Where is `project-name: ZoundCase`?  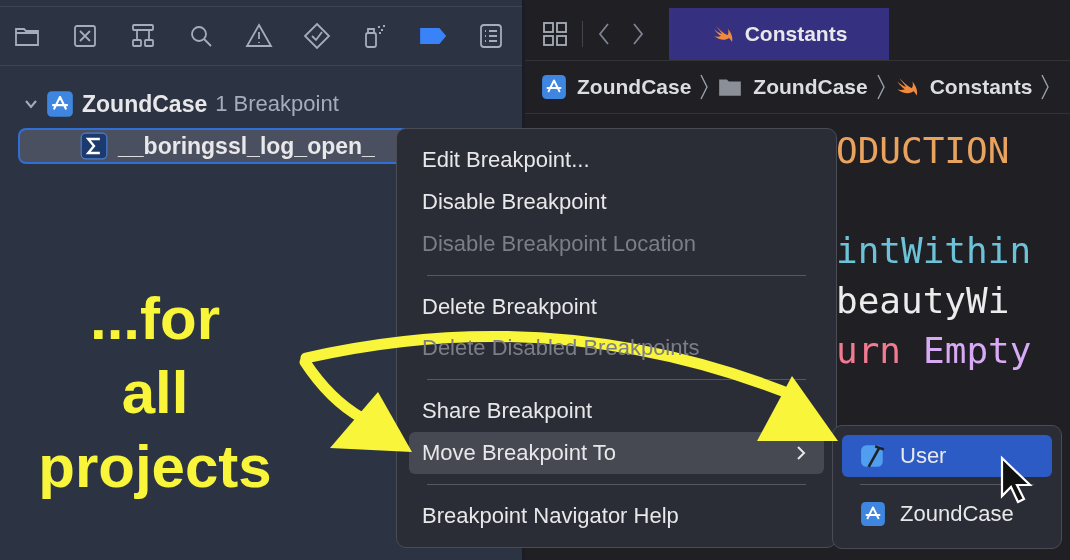 project-name: ZoundCase is located at coordinates (145, 104).